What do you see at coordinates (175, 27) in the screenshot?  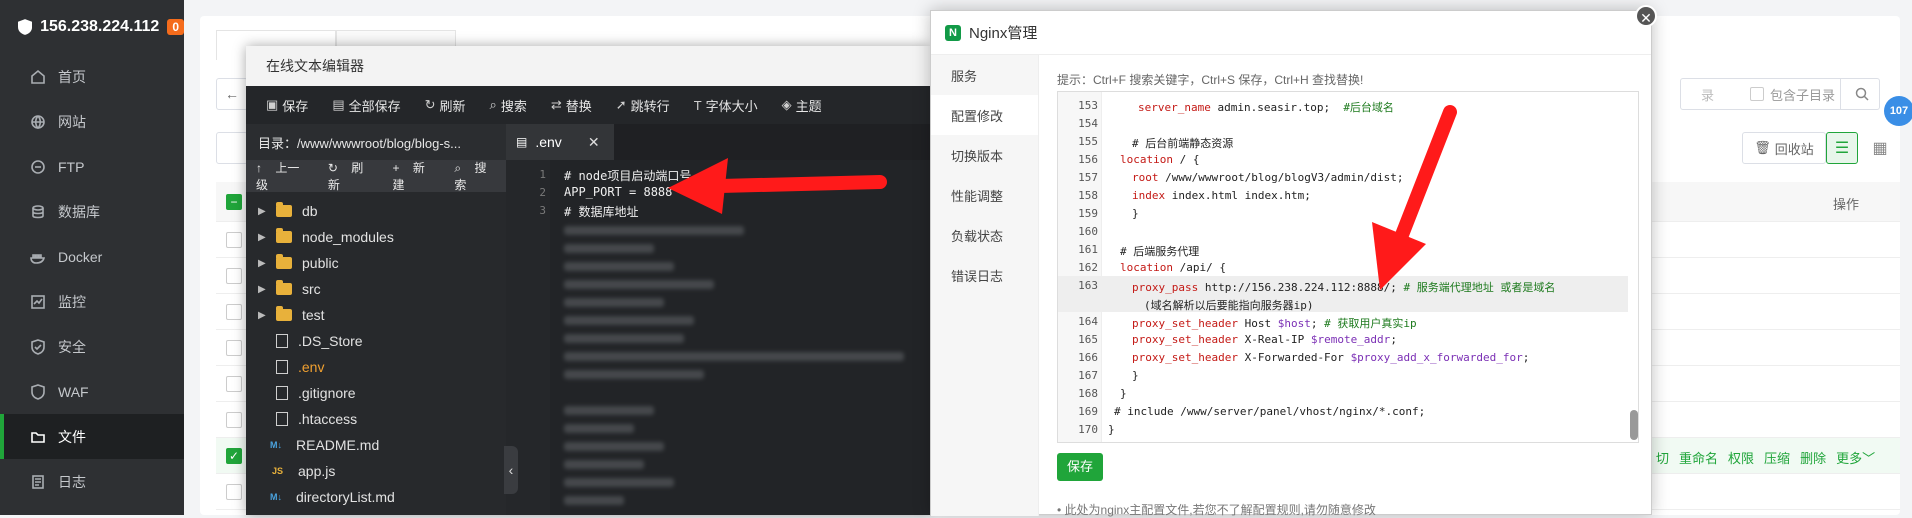 I see `alert-badge: 0` at bounding box center [175, 27].